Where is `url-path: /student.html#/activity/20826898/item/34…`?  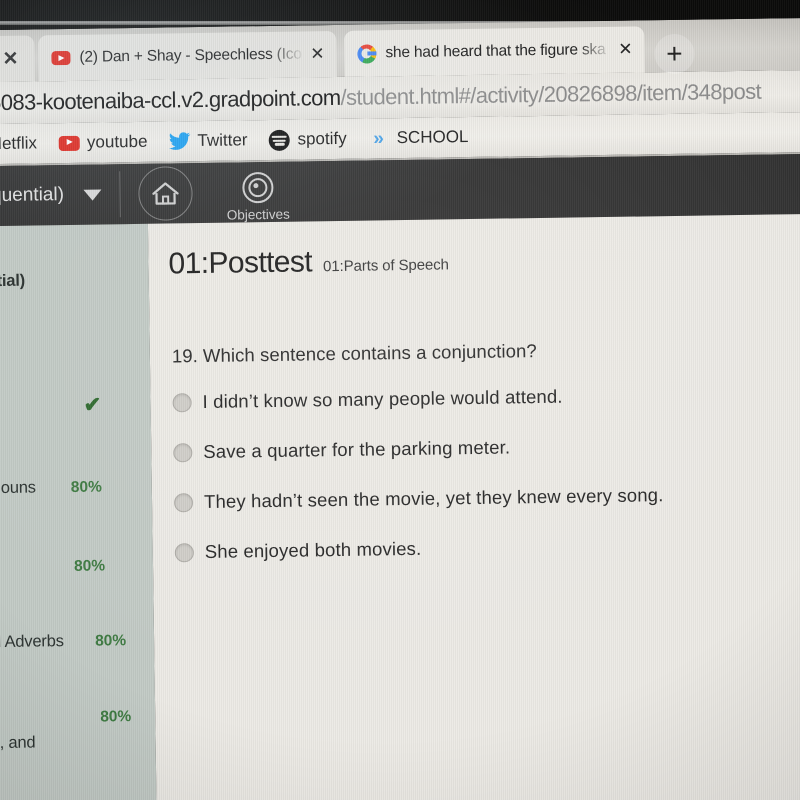
url-path: /student.html#/activity/20826898/item/34… is located at coordinates (551, 94).